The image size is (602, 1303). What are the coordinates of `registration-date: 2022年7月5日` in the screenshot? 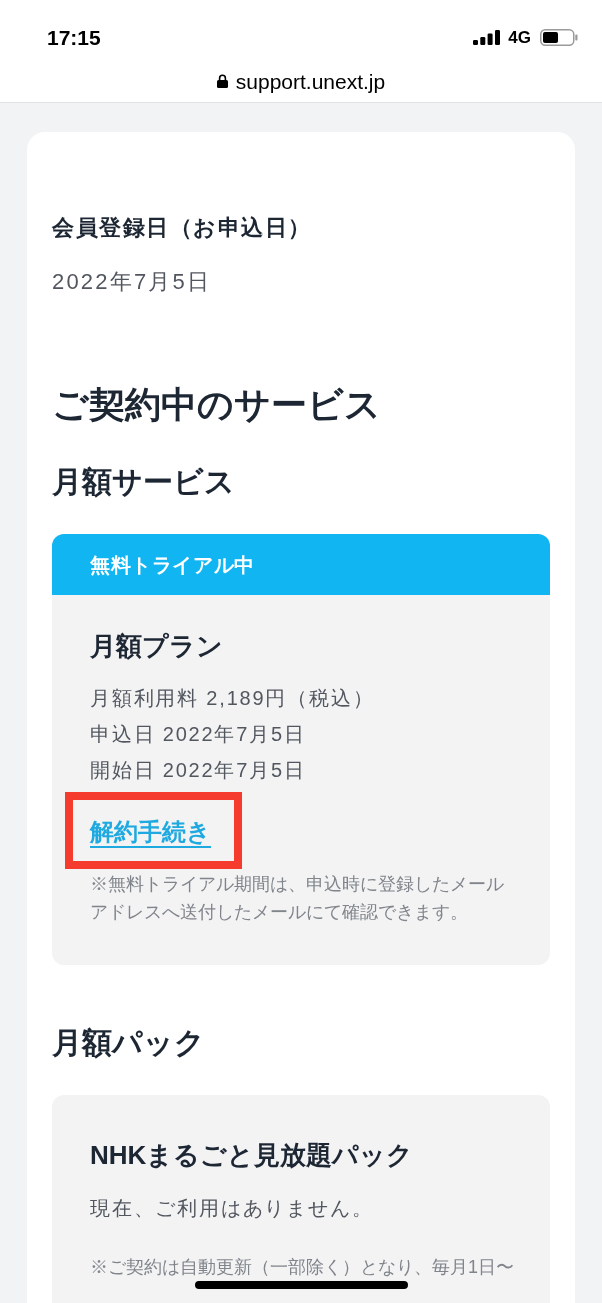 It's located at (132, 282).